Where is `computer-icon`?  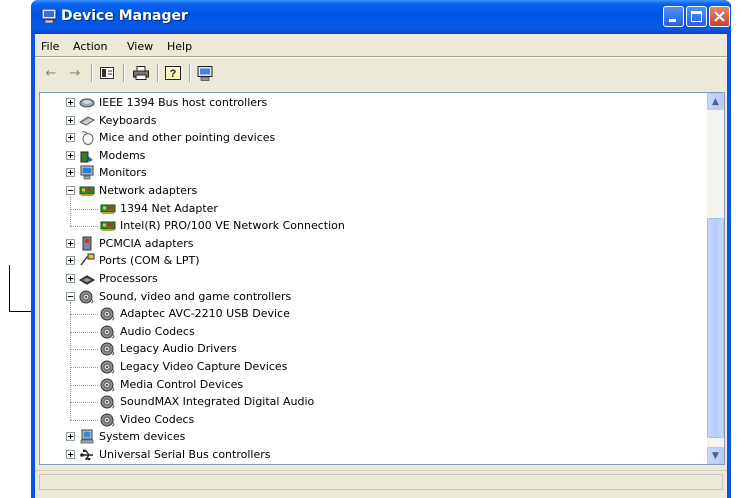
computer-icon is located at coordinates (49, 16).